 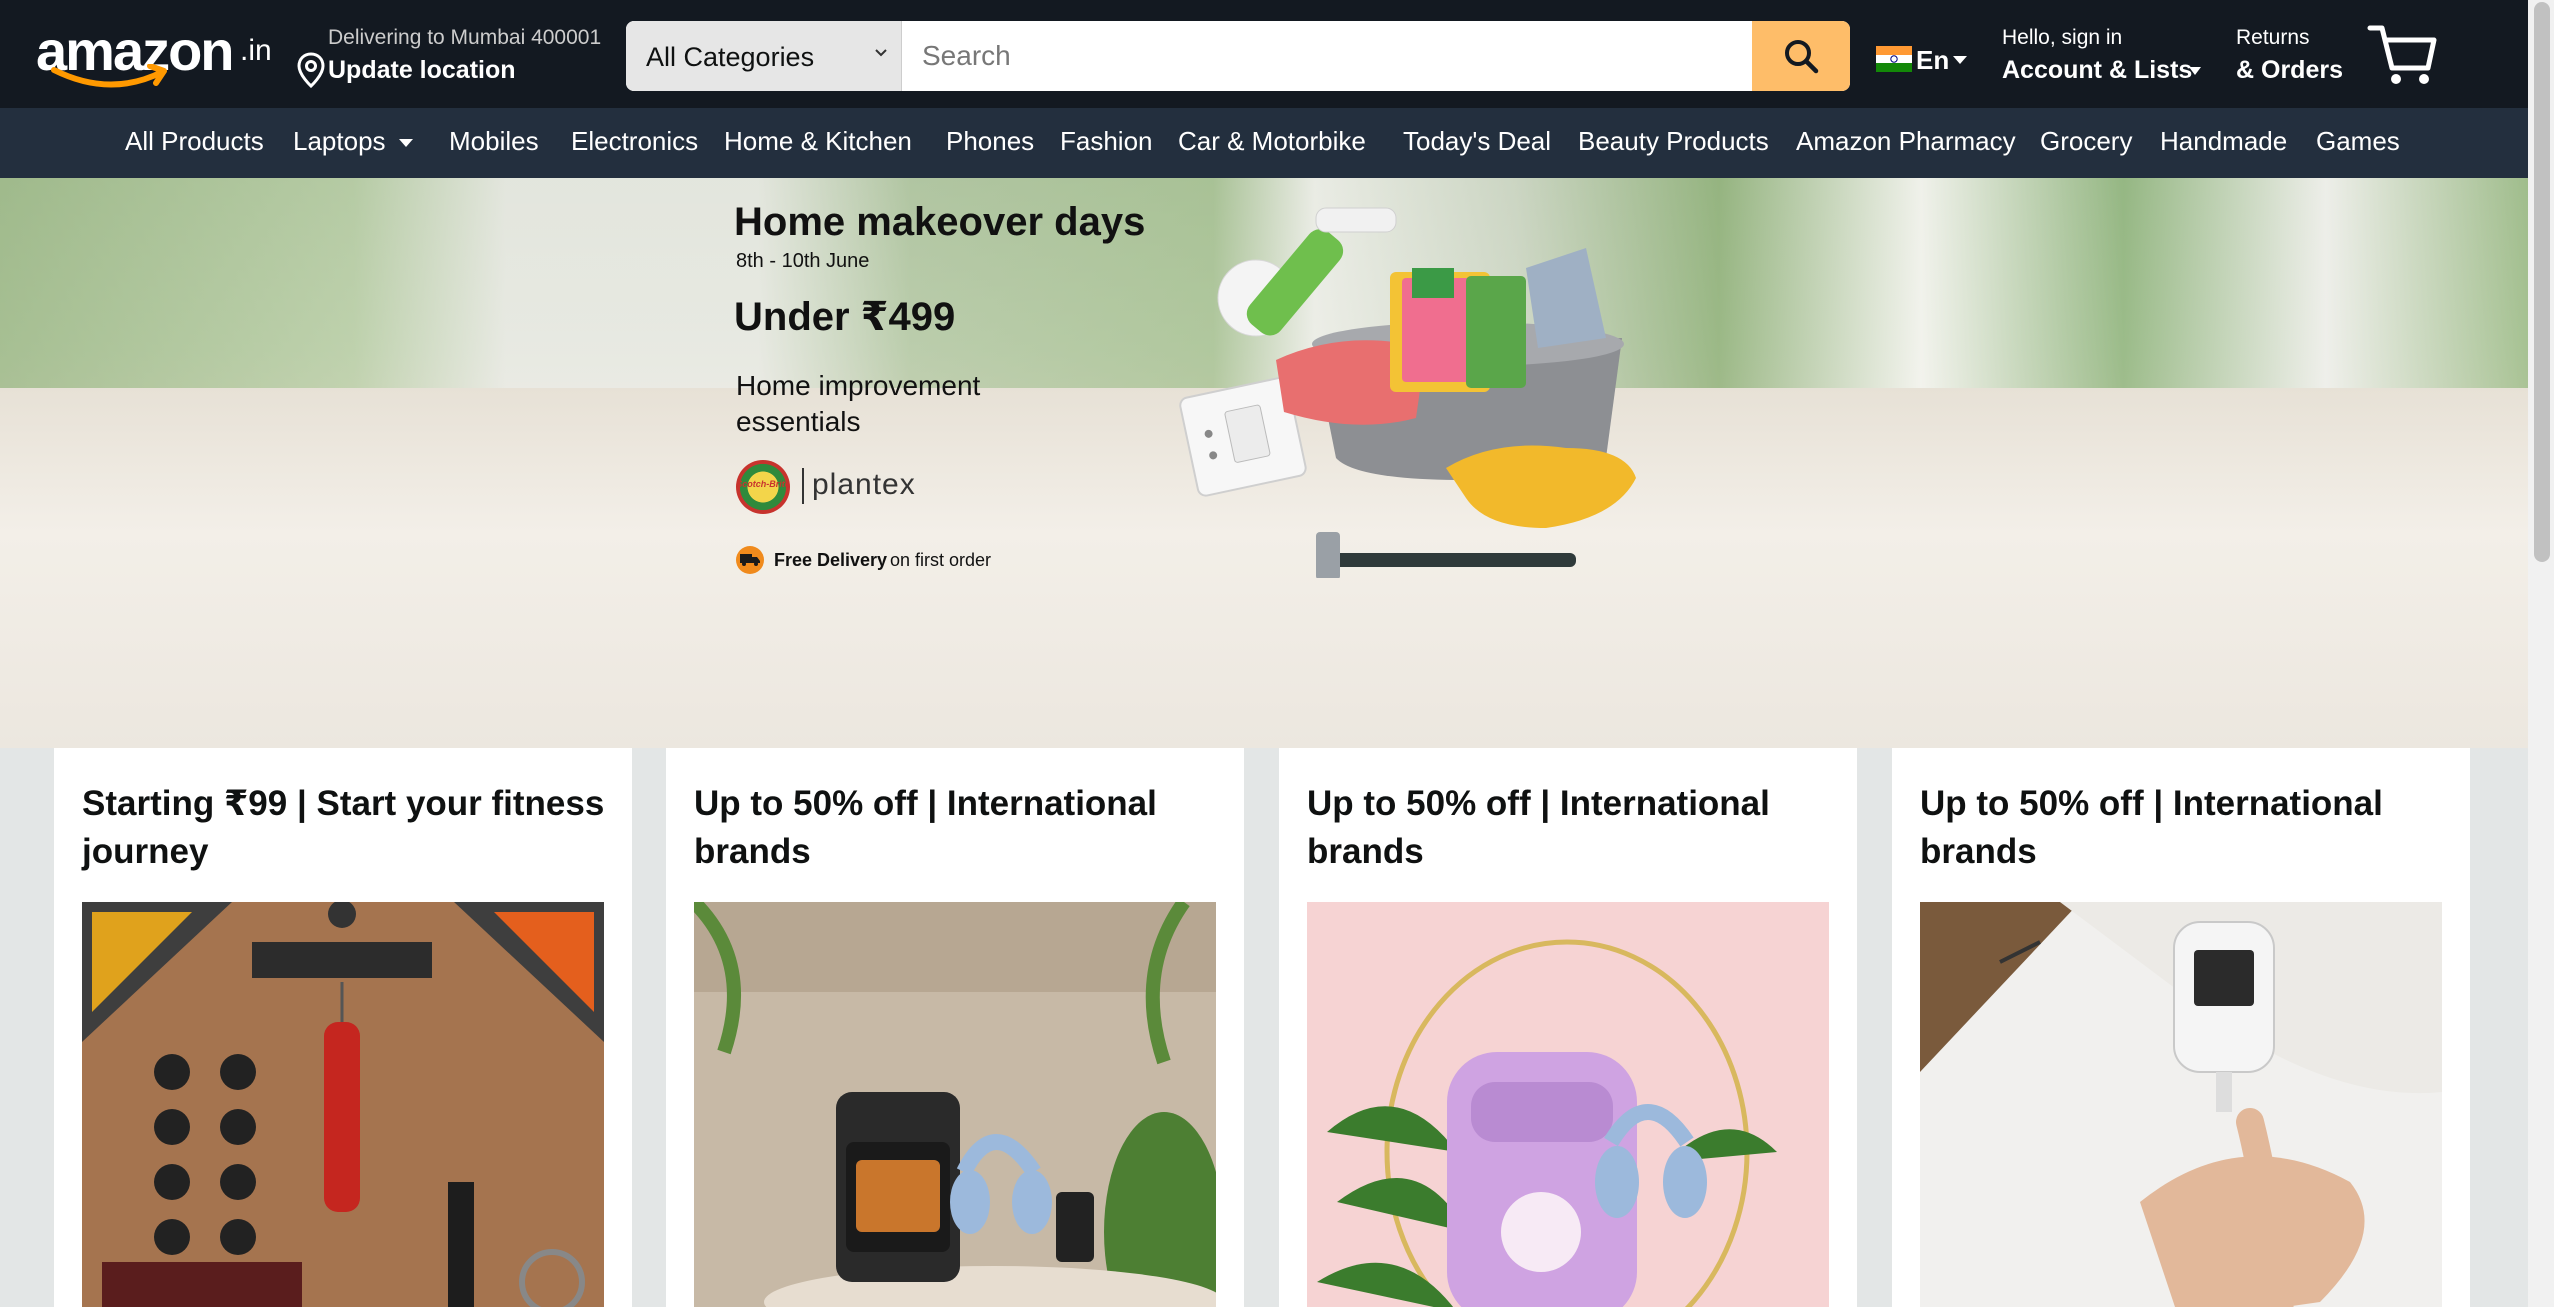 I want to click on search-input, so click(x=1331, y=56).